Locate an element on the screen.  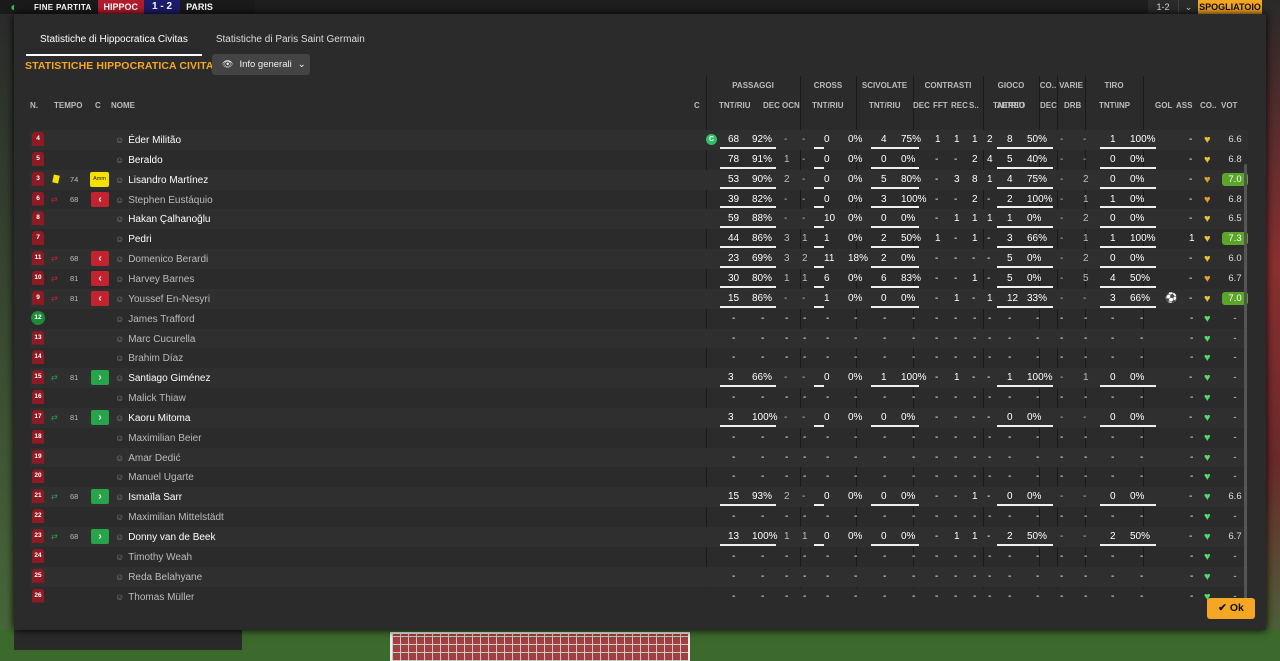
header-cross_tnt: TNT/RIU is located at coordinates (828, 106).